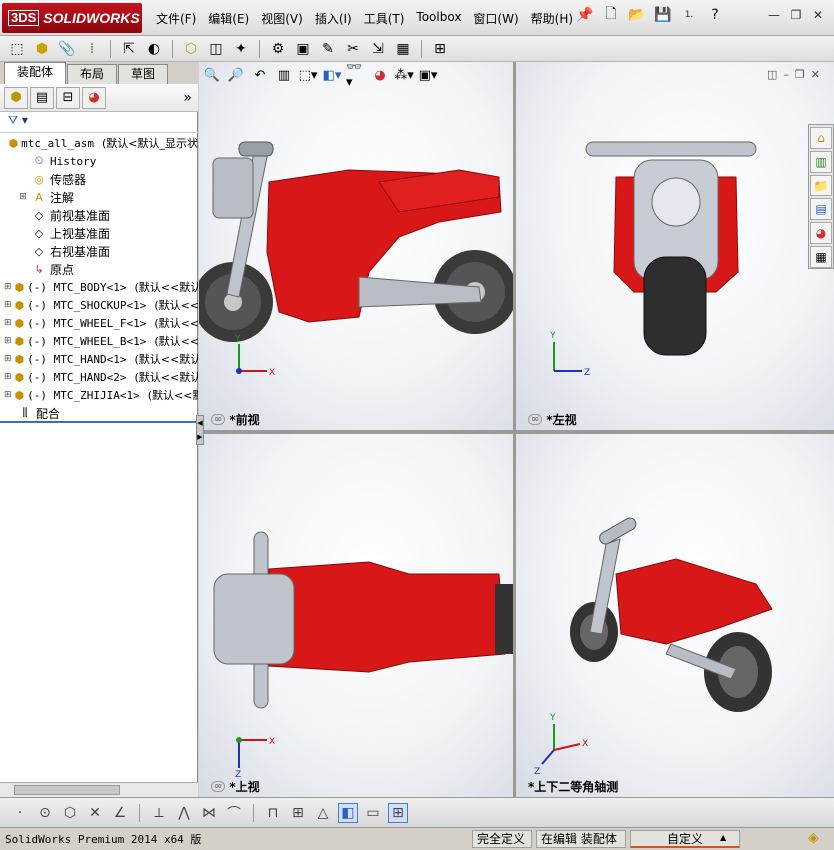  I want to click on view-settings-icon: ▣▾, so click(428, 75).